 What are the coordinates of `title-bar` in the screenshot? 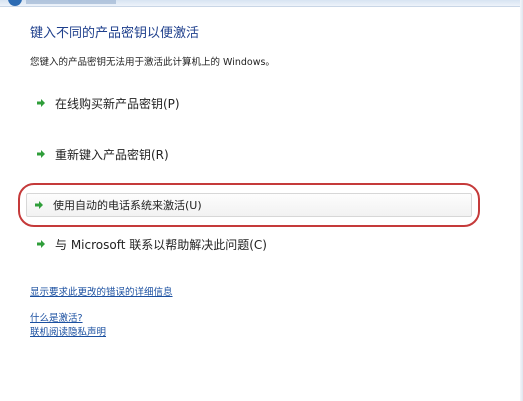 It's located at (261, 3).